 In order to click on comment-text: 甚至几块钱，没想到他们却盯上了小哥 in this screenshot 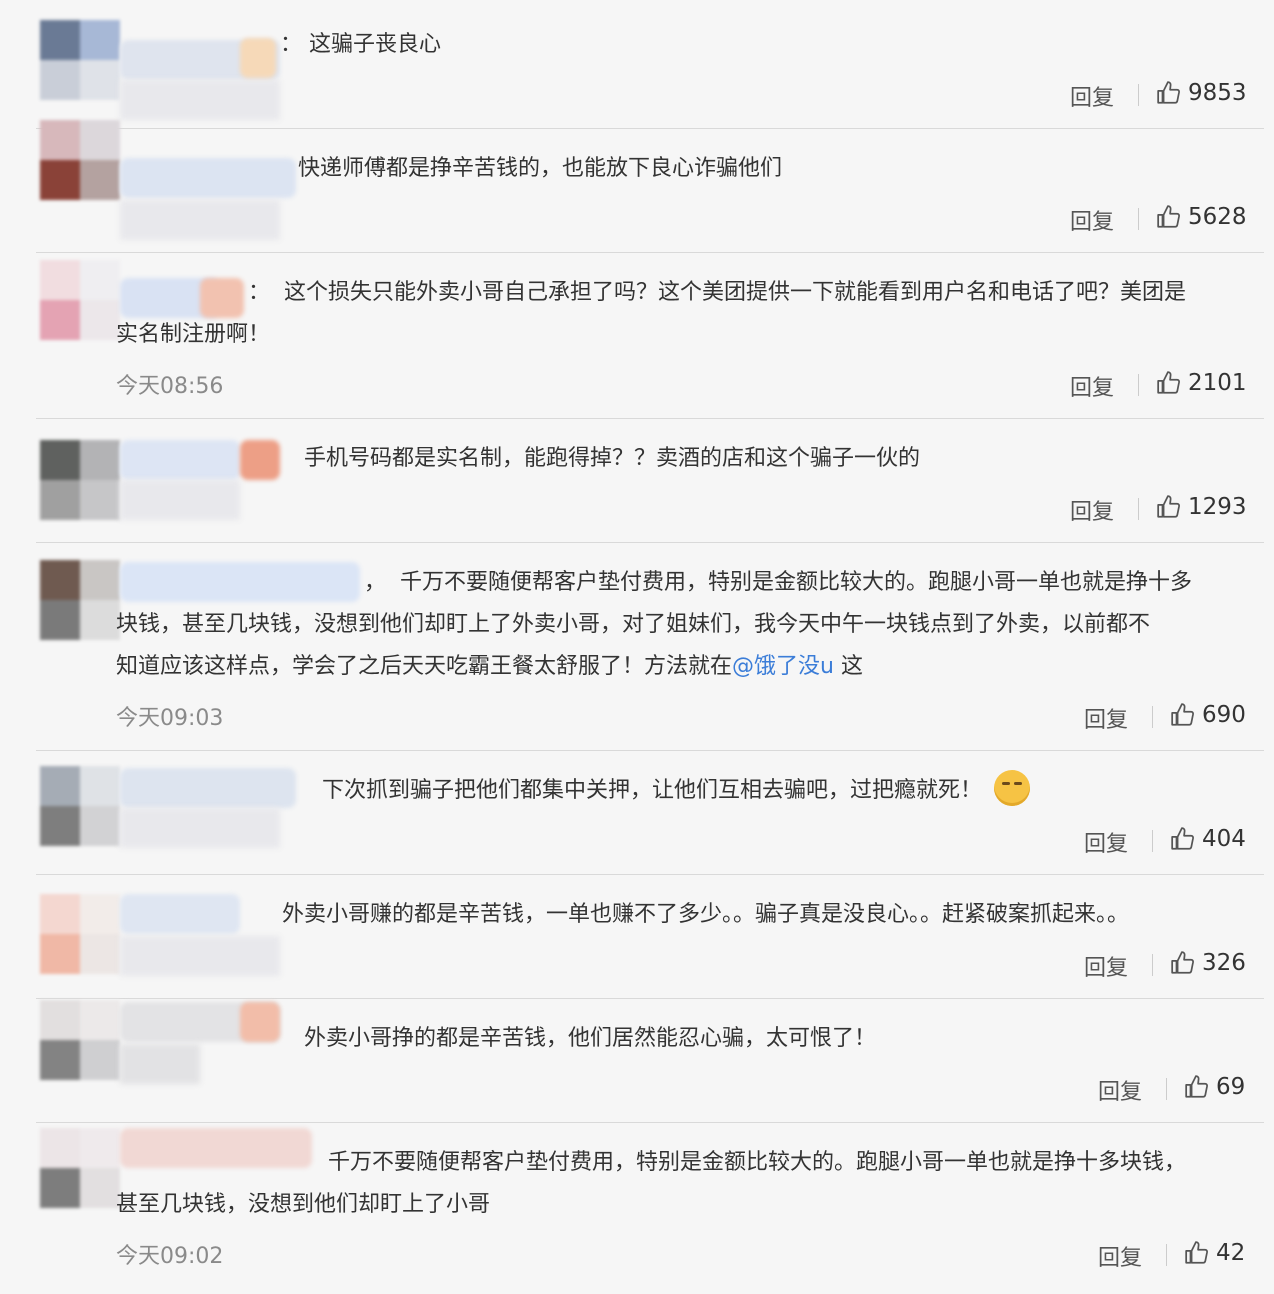, I will do `click(303, 1204)`.